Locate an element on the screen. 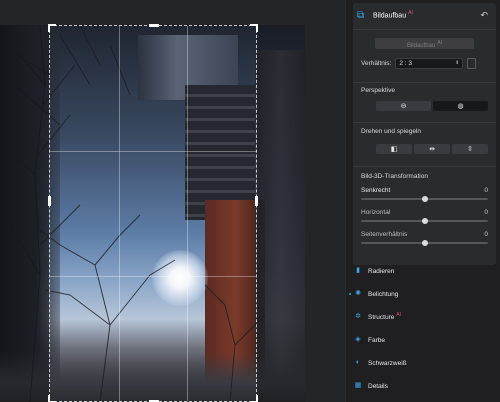 The height and width of the screenshot is (402, 500). module-radieren: ▮ Radieren is located at coordinates (374, 271).